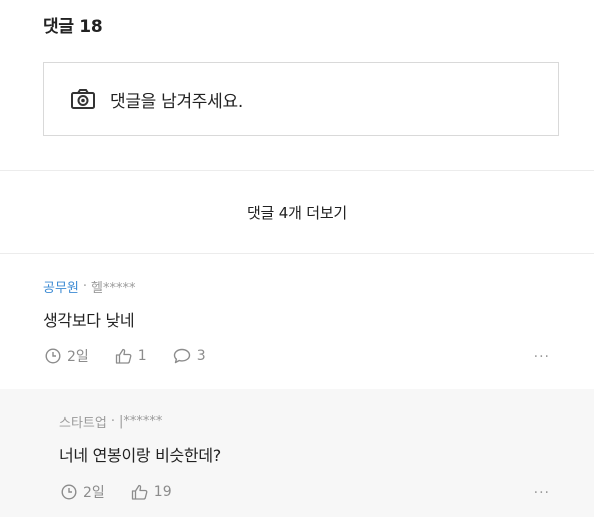 The image size is (594, 517). What do you see at coordinates (142, 356) in the screenshot?
I see `like-count: 1` at bounding box center [142, 356].